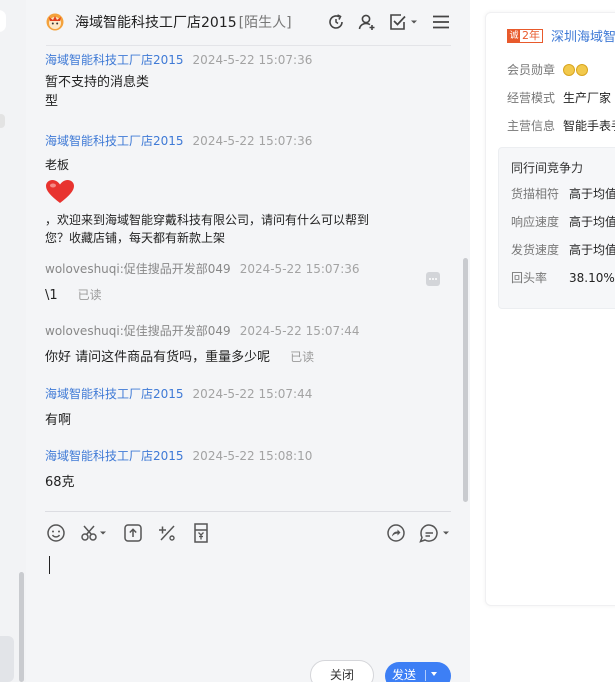 This screenshot has width=615, height=682. I want to click on message-body-line: ，欢迎来到海域智能穿戴科技有限公司，请问有什么可以帮到, so click(207, 220).